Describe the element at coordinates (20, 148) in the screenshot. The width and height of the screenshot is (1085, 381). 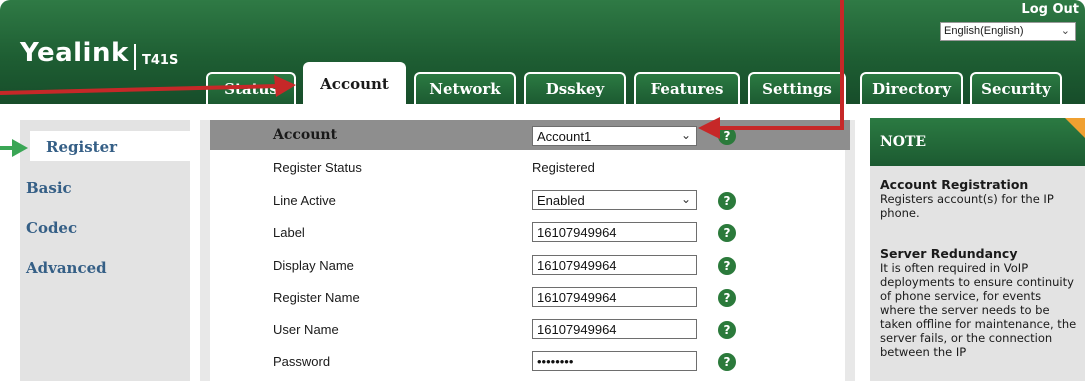
I see `arrow-head-green` at that location.